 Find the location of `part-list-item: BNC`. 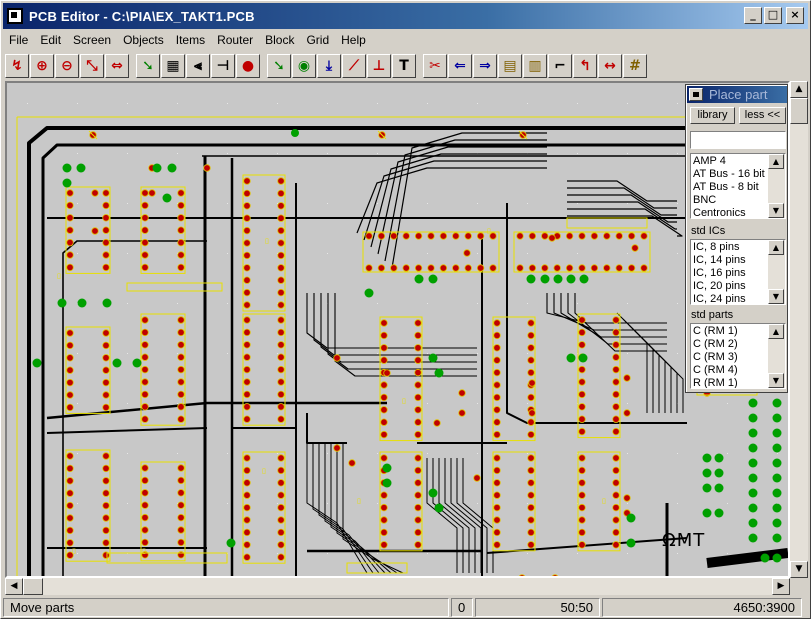

part-list-item: BNC is located at coordinates (731, 200).